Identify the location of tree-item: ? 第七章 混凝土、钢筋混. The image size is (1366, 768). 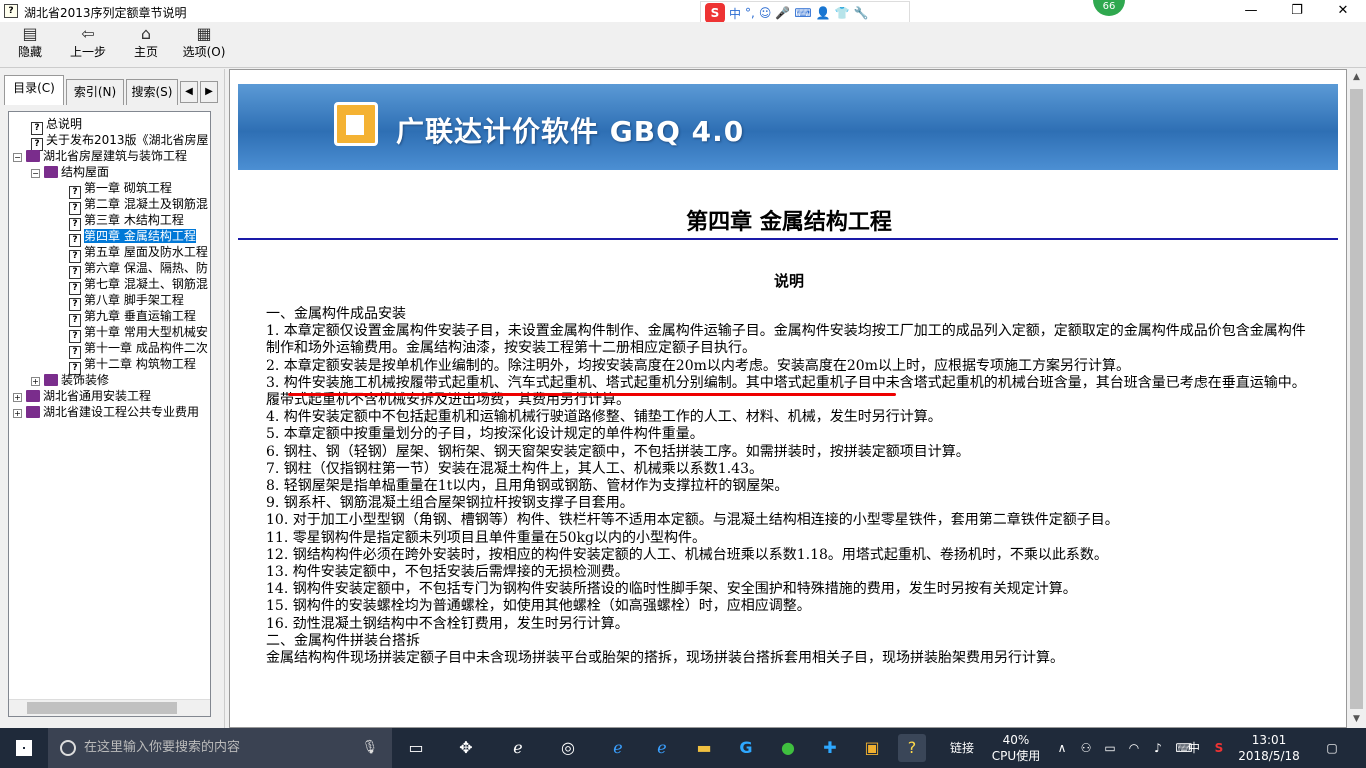
(138, 285).